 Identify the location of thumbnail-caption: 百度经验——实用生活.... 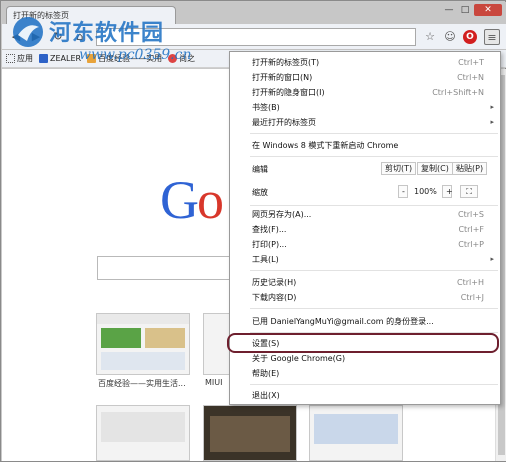
(142, 383).